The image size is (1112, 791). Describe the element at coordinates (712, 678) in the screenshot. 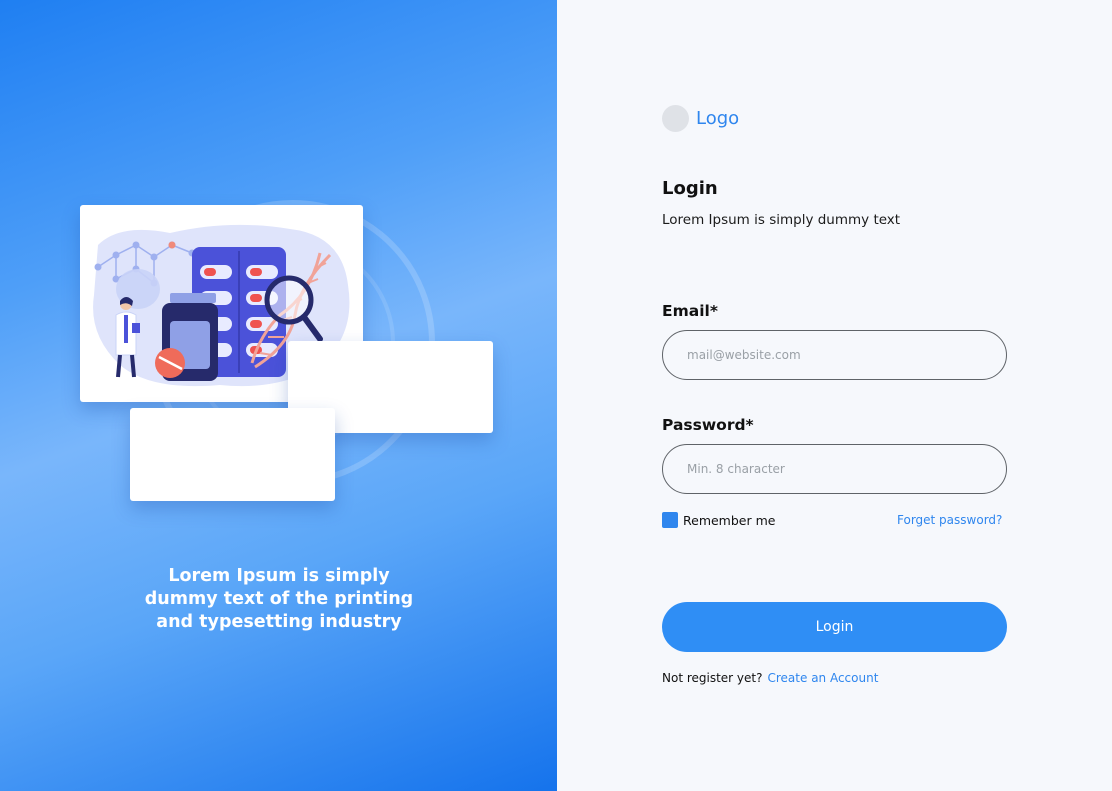

I see `register-prompt-text: Not register yet?` at that location.